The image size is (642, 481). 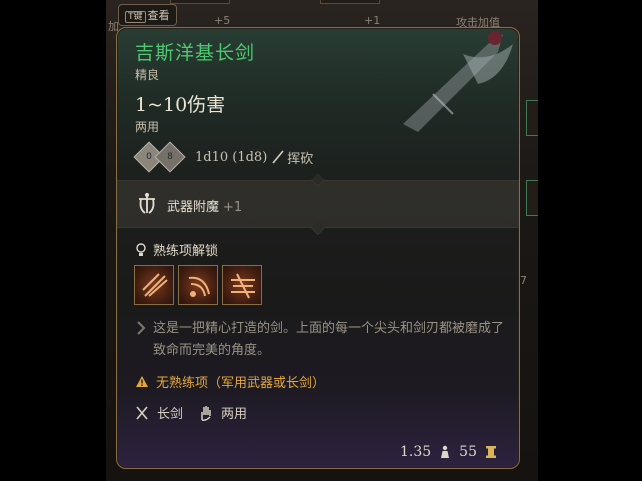 I want to click on hands-tag: 两用, so click(x=223, y=412).